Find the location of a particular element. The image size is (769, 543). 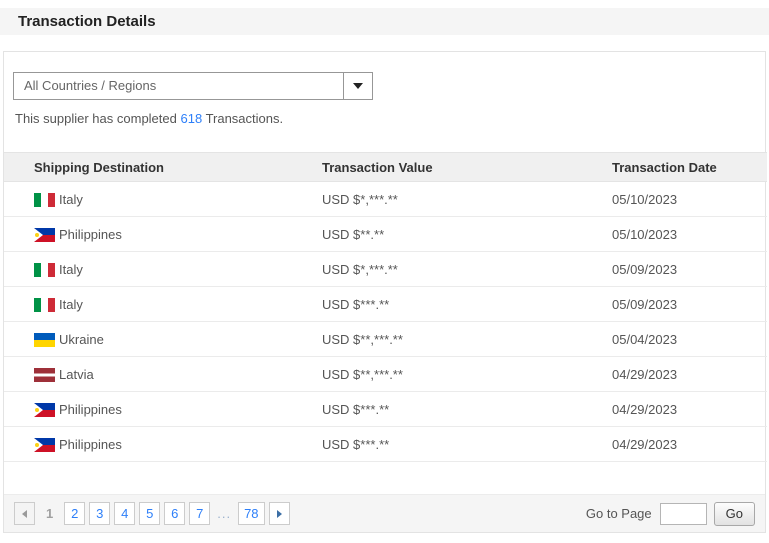

caret-left-icon is located at coordinates (24, 513).